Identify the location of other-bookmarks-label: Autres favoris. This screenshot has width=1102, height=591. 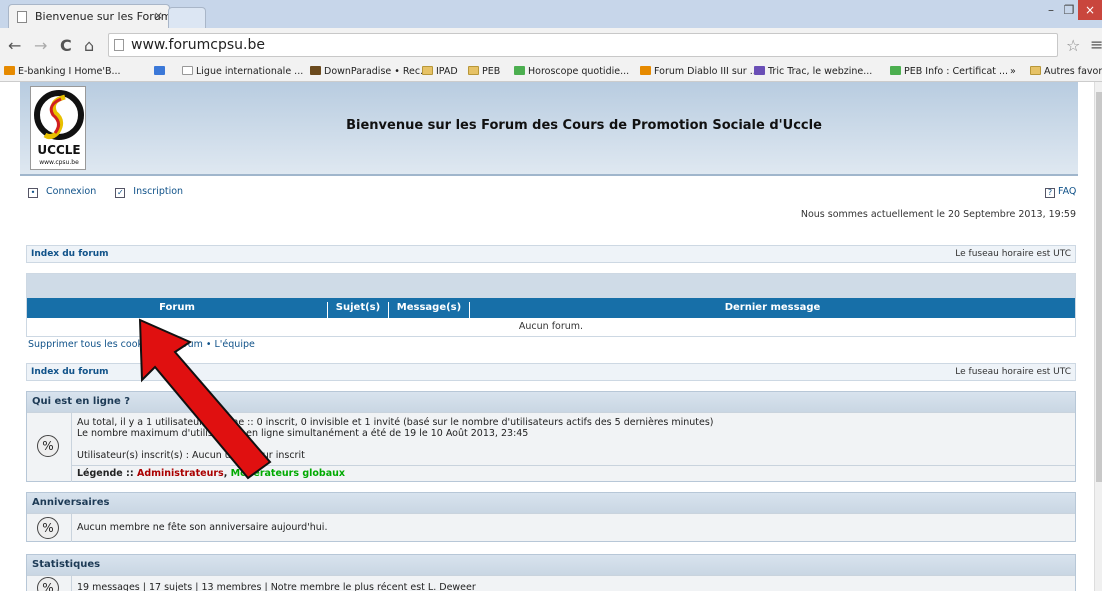
(1073, 71).